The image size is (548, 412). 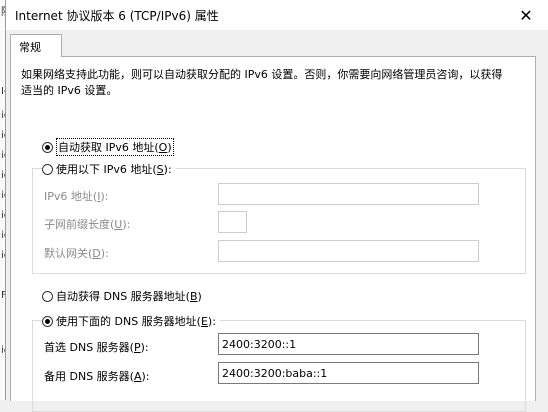 What do you see at coordinates (76, 196) in the screenshot?
I see `ipv6-address-label: IPv6 地址(I):` at bounding box center [76, 196].